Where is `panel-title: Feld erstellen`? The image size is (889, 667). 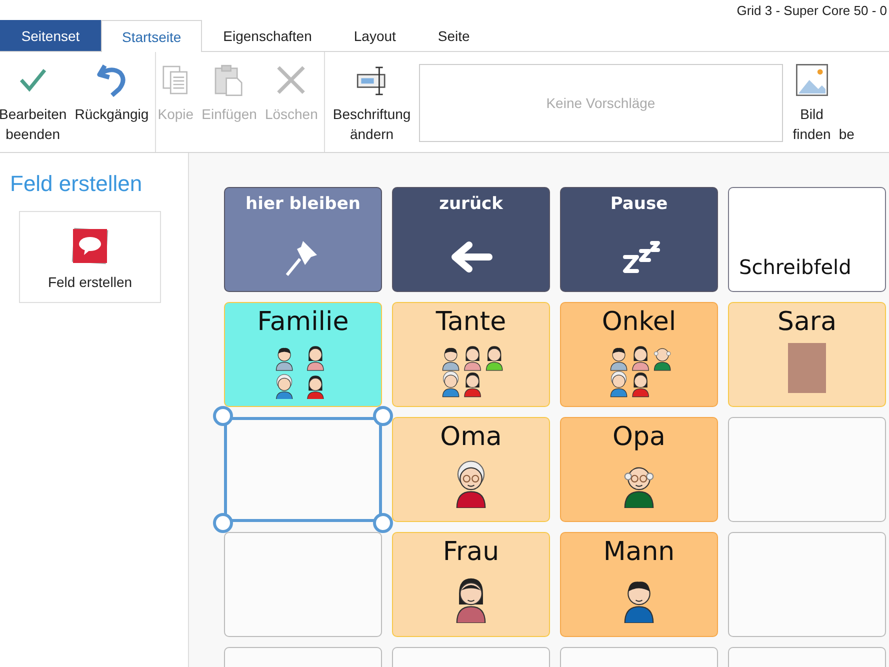
panel-title: Feld erstellen is located at coordinates (76, 184).